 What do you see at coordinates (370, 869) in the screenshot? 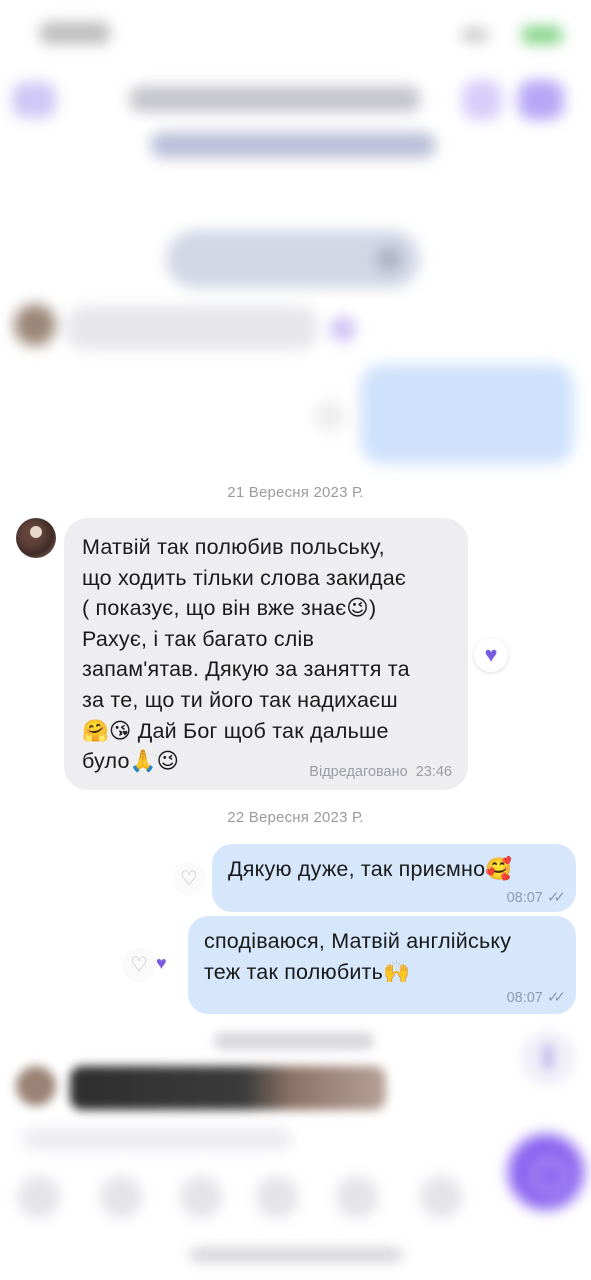
I see `message-text: Дякую дуже, так приємно🥰` at bounding box center [370, 869].